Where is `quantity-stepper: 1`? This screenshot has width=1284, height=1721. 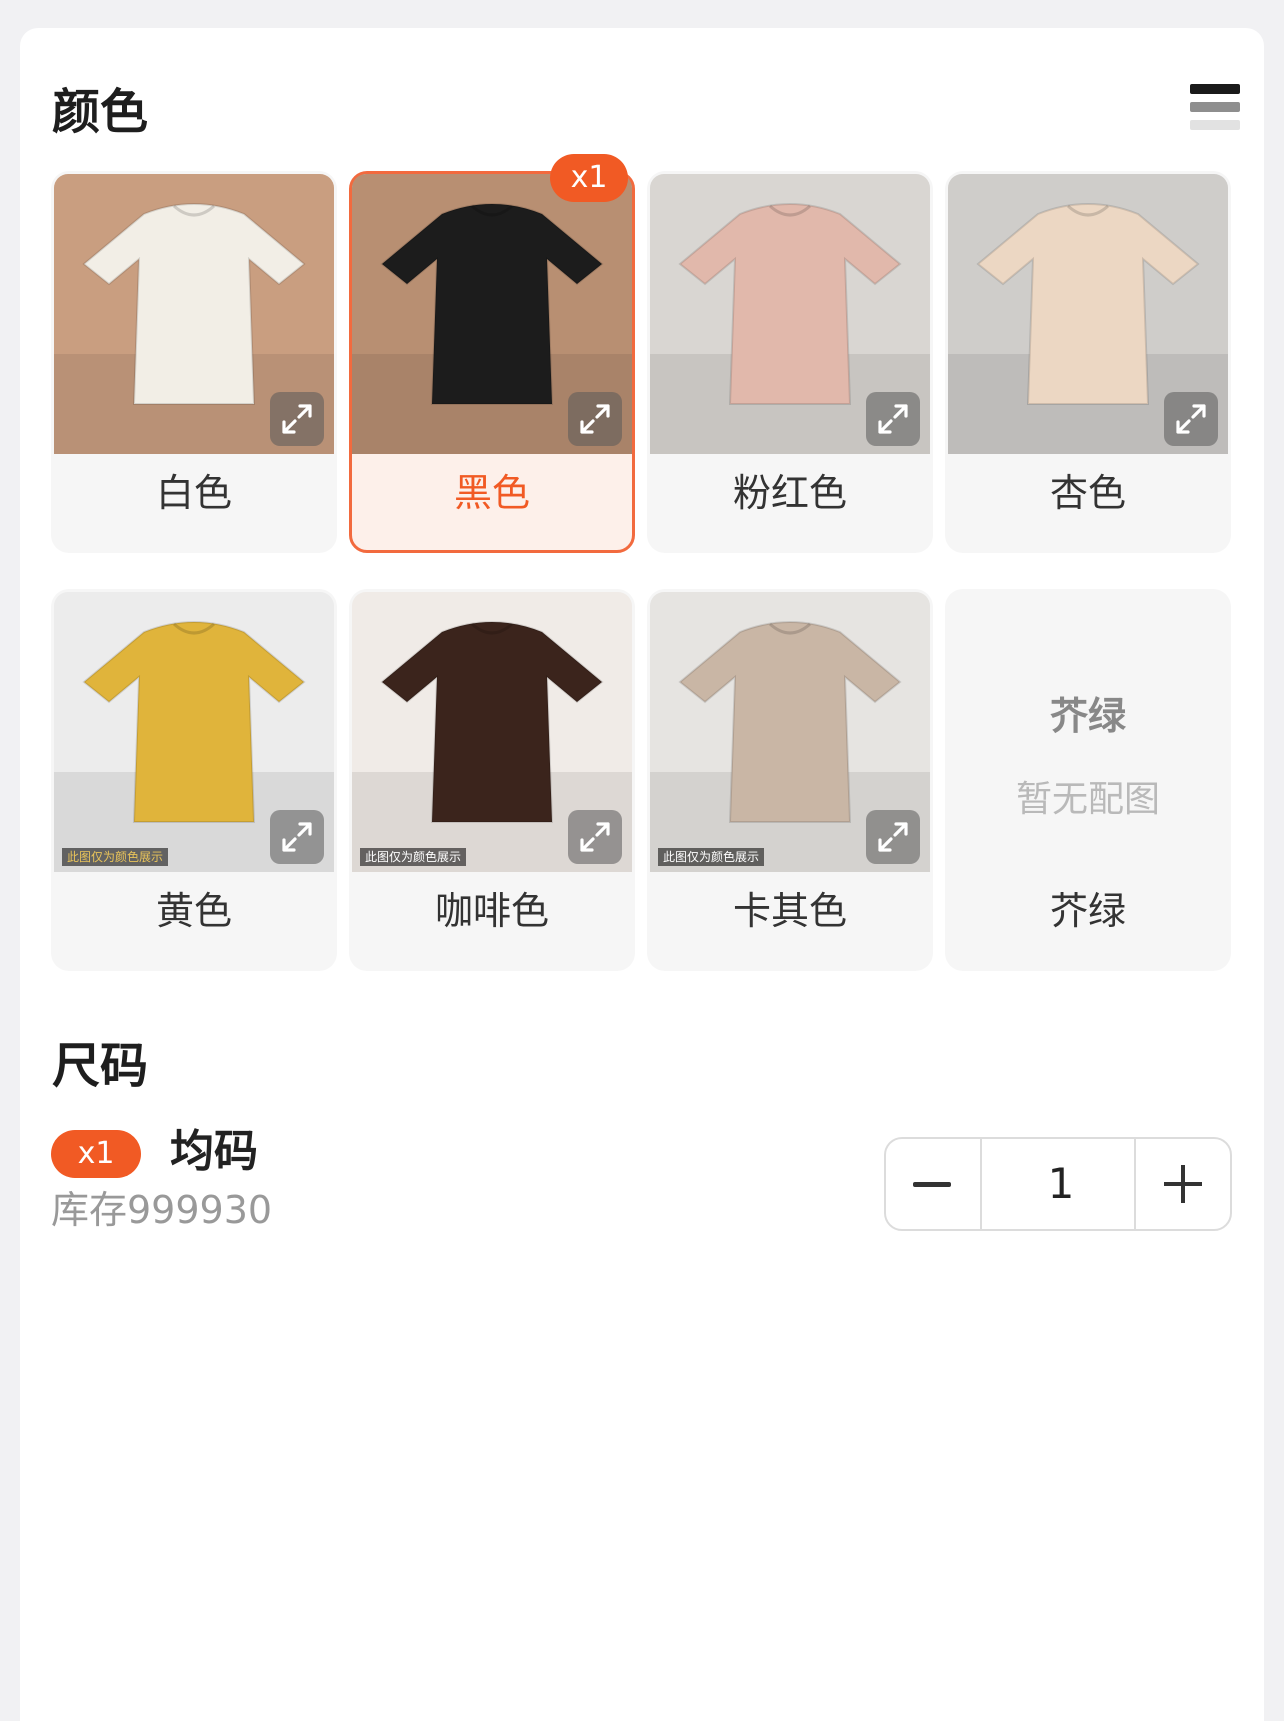 quantity-stepper: 1 is located at coordinates (1058, 1184).